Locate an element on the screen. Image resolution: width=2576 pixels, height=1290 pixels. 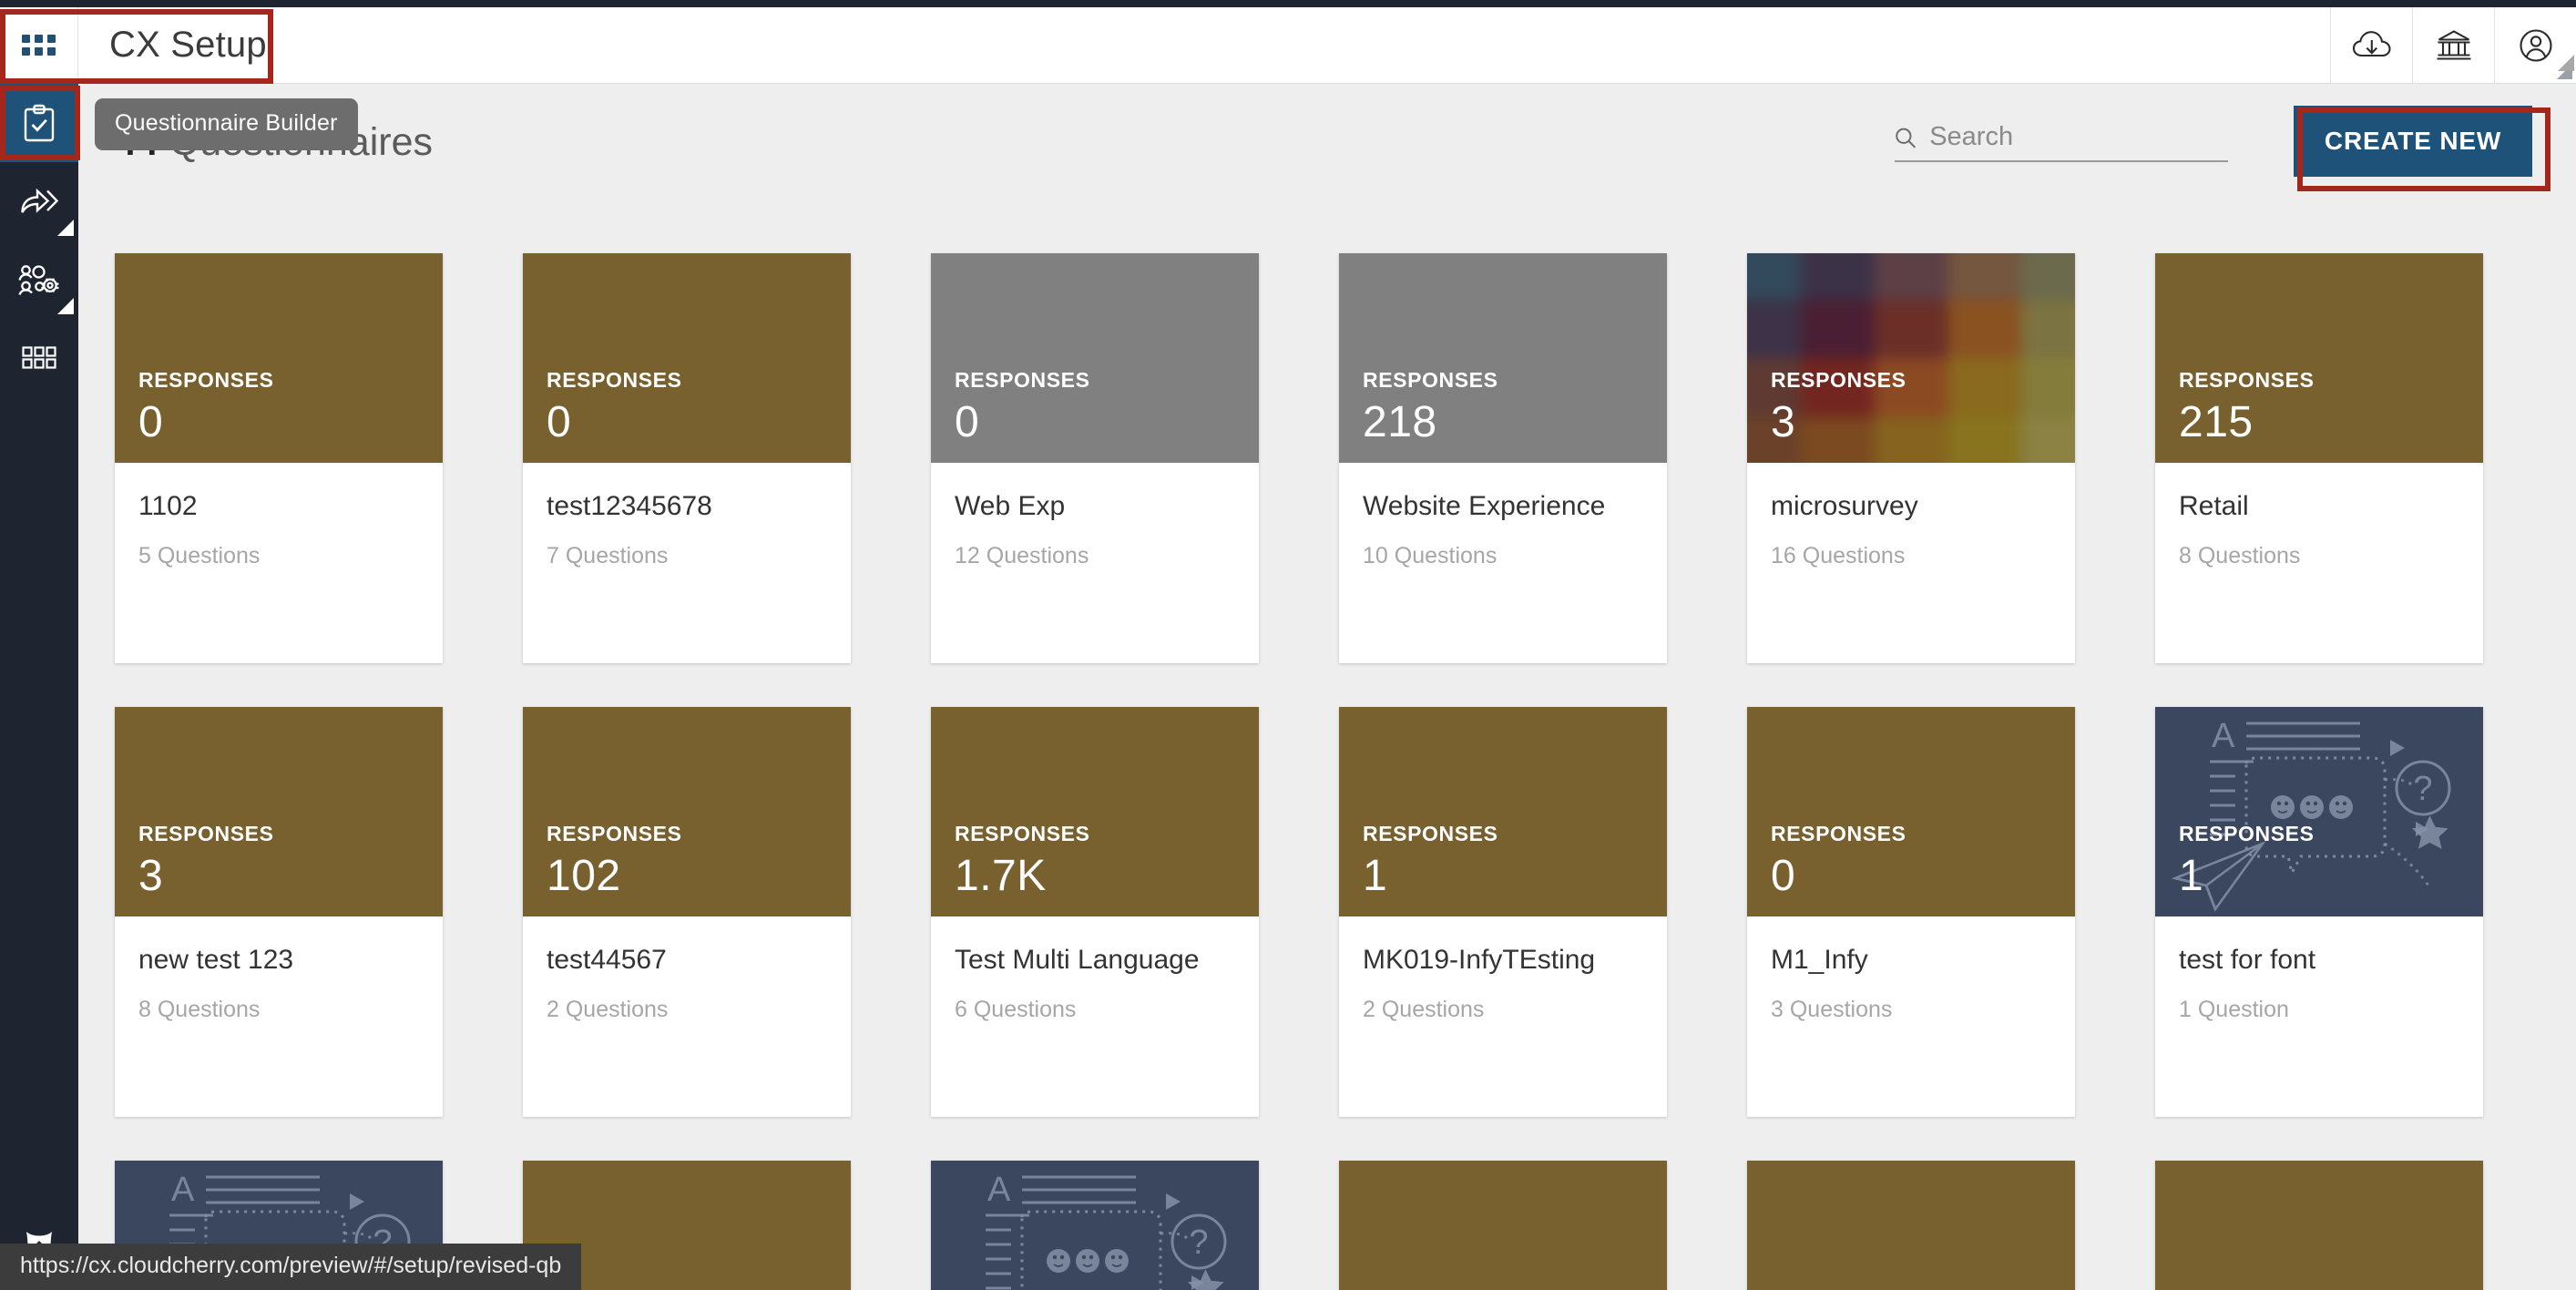
card-header: RESPONSES 1 is located at coordinates (1503, 811).